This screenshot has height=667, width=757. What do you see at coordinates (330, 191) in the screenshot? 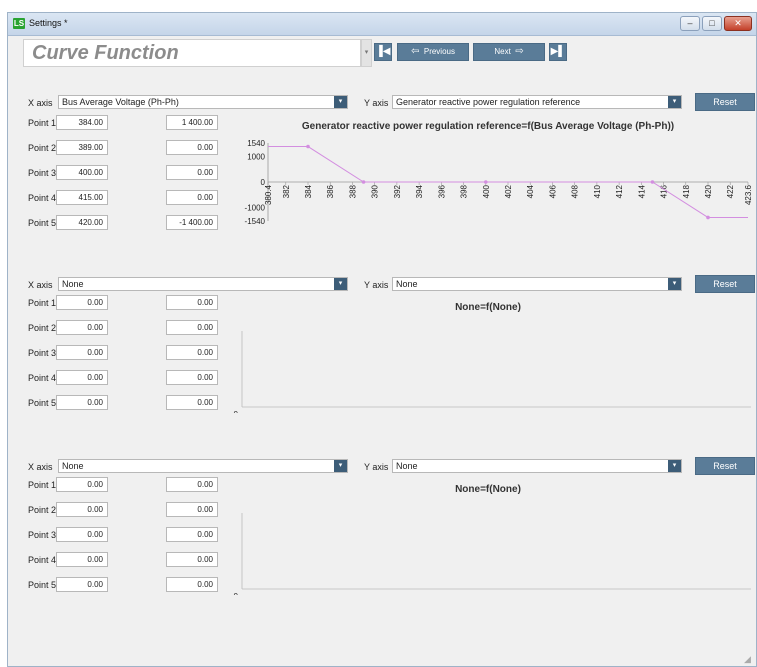
I see `x-tick-label: 386` at bounding box center [330, 191].